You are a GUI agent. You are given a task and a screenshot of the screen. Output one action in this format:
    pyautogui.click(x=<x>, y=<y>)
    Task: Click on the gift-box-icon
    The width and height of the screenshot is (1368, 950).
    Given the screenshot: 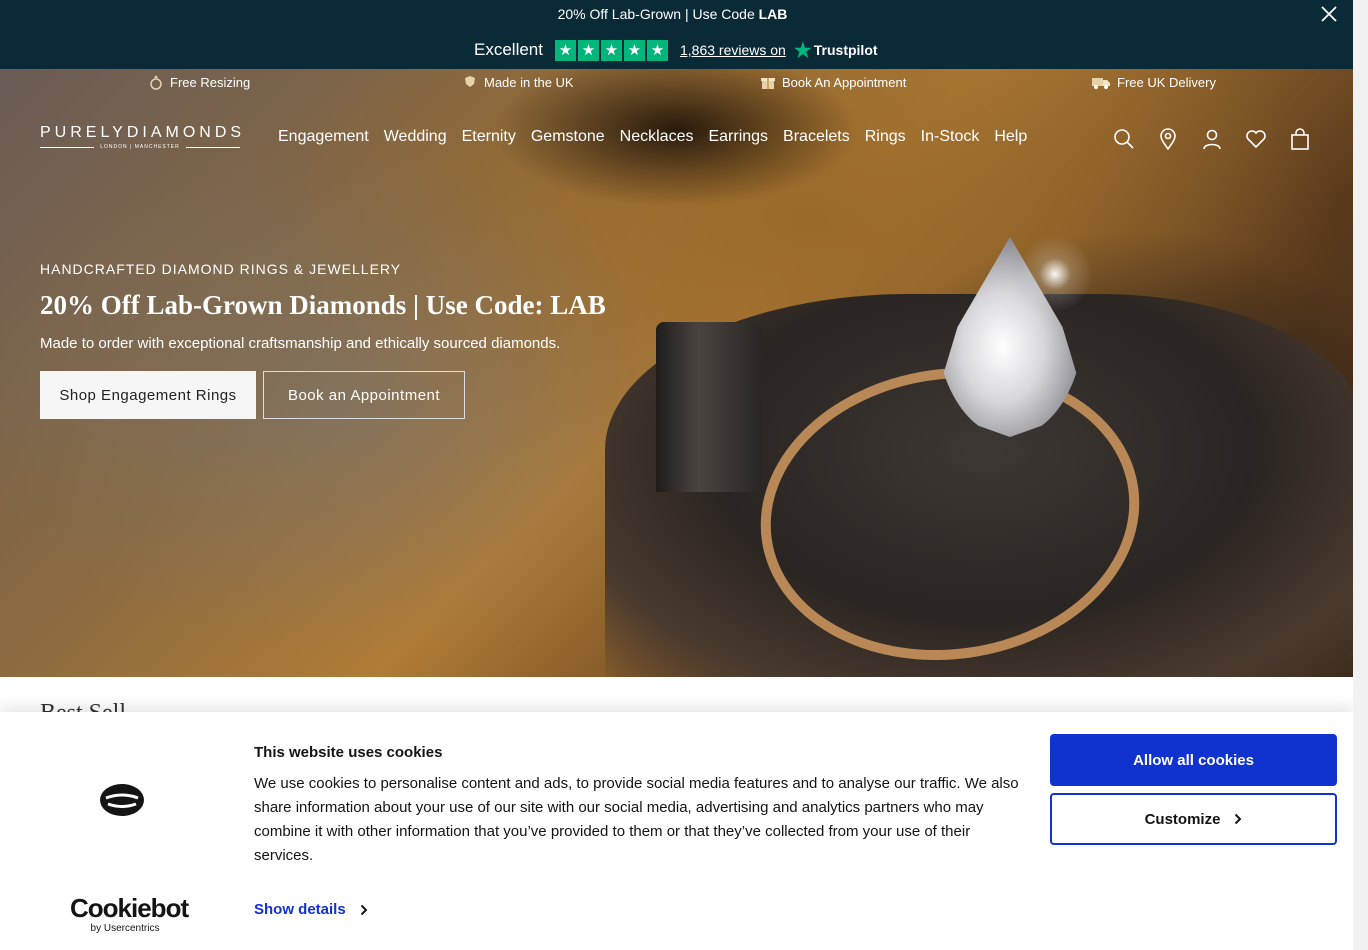 What is the action you would take?
    pyautogui.click(x=768, y=83)
    